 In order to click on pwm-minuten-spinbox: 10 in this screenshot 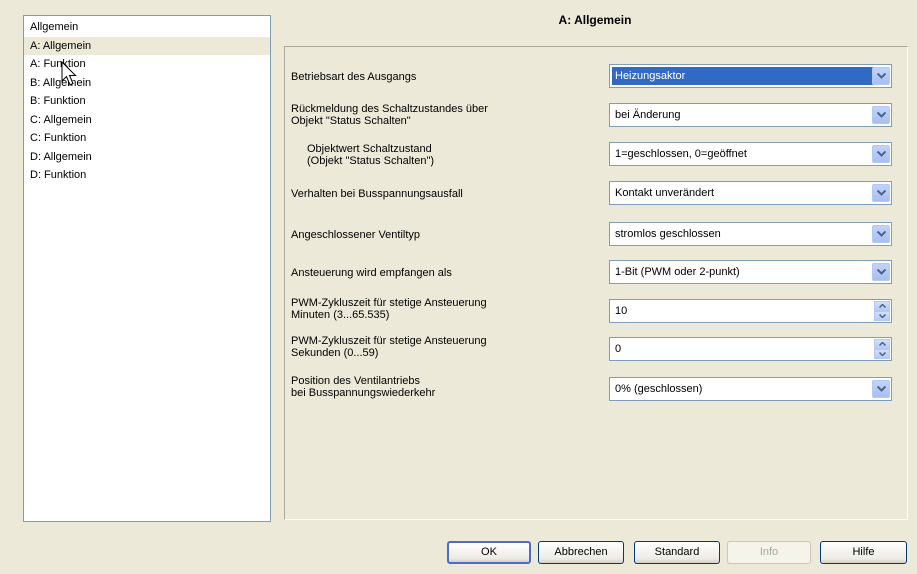, I will do `click(750, 311)`.